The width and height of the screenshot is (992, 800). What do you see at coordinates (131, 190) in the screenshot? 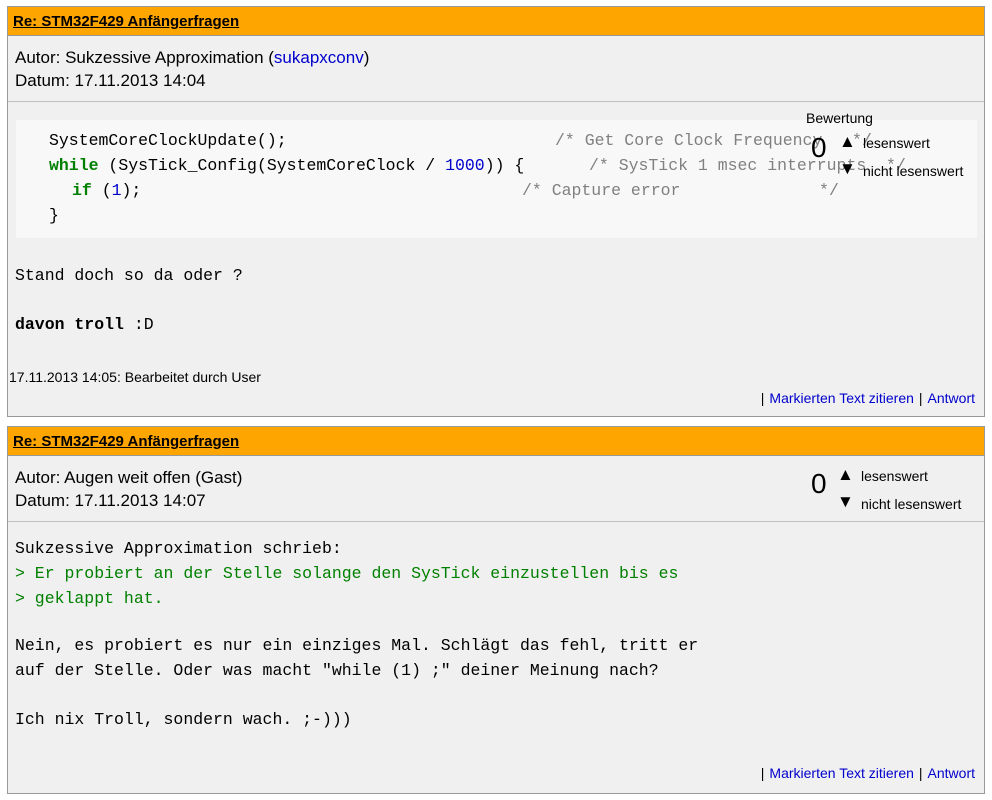
I see `code-text: );` at bounding box center [131, 190].